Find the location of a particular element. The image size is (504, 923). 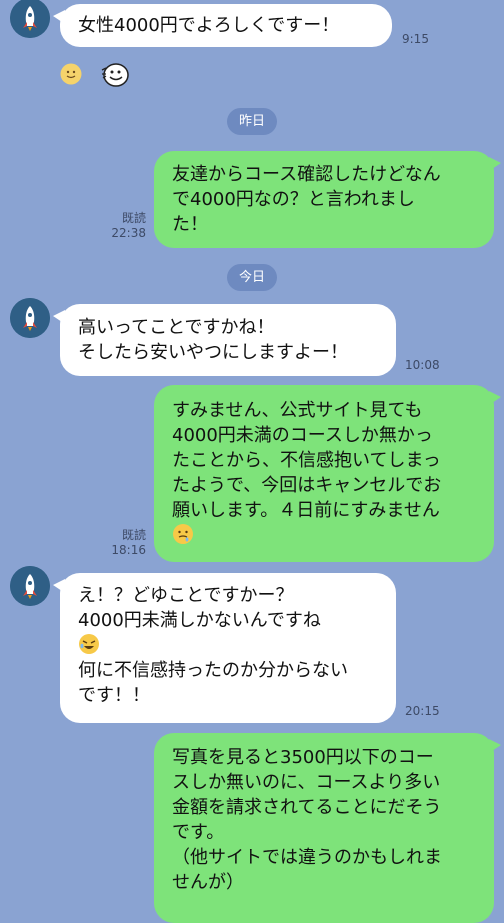

message-text: 願いします。４日前にすみません is located at coordinates (306, 510).